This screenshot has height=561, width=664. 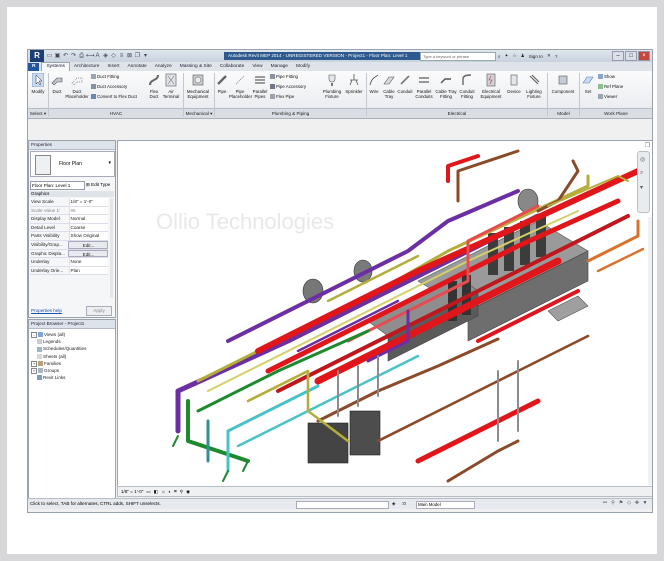 What do you see at coordinates (87, 67) in the screenshot?
I see `tab-architecture: Architecture` at bounding box center [87, 67].